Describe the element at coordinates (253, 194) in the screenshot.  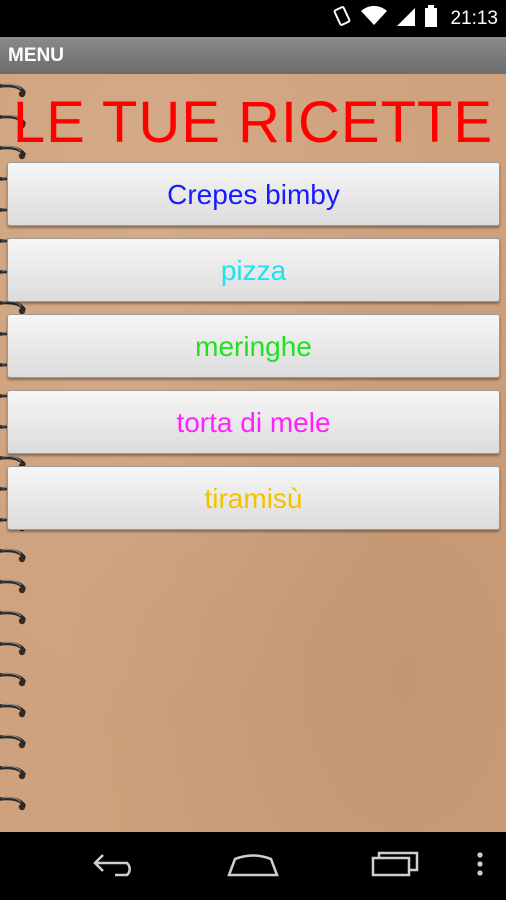
I see `recipe-button-crepes-bimby: Crepes bimby` at that location.